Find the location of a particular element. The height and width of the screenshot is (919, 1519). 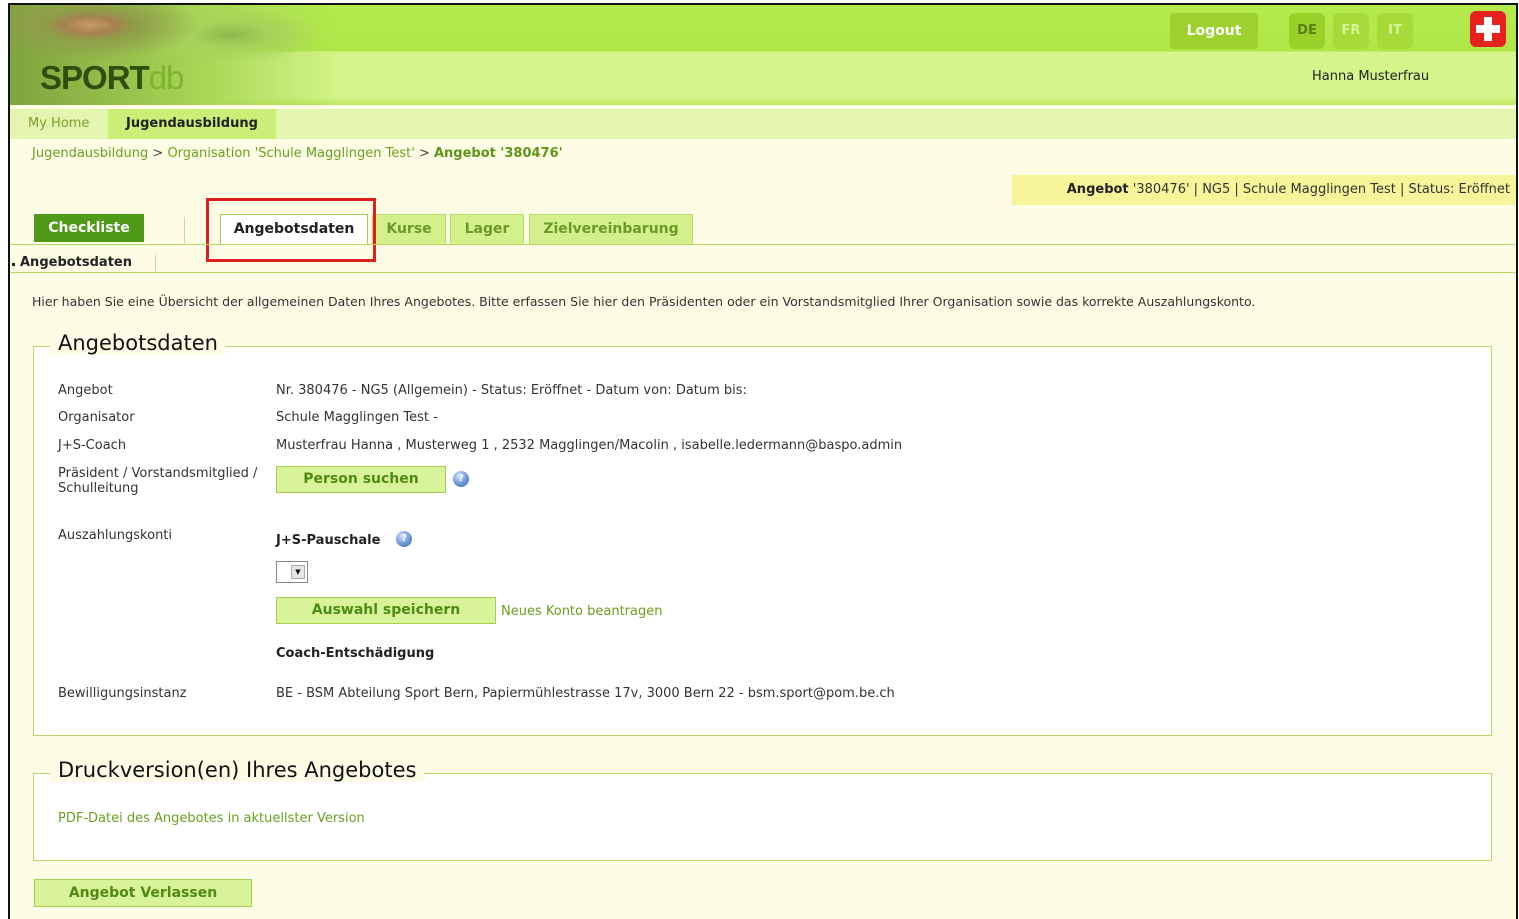

top-navigation: My Home Jugendausbildung is located at coordinates (763, 124).